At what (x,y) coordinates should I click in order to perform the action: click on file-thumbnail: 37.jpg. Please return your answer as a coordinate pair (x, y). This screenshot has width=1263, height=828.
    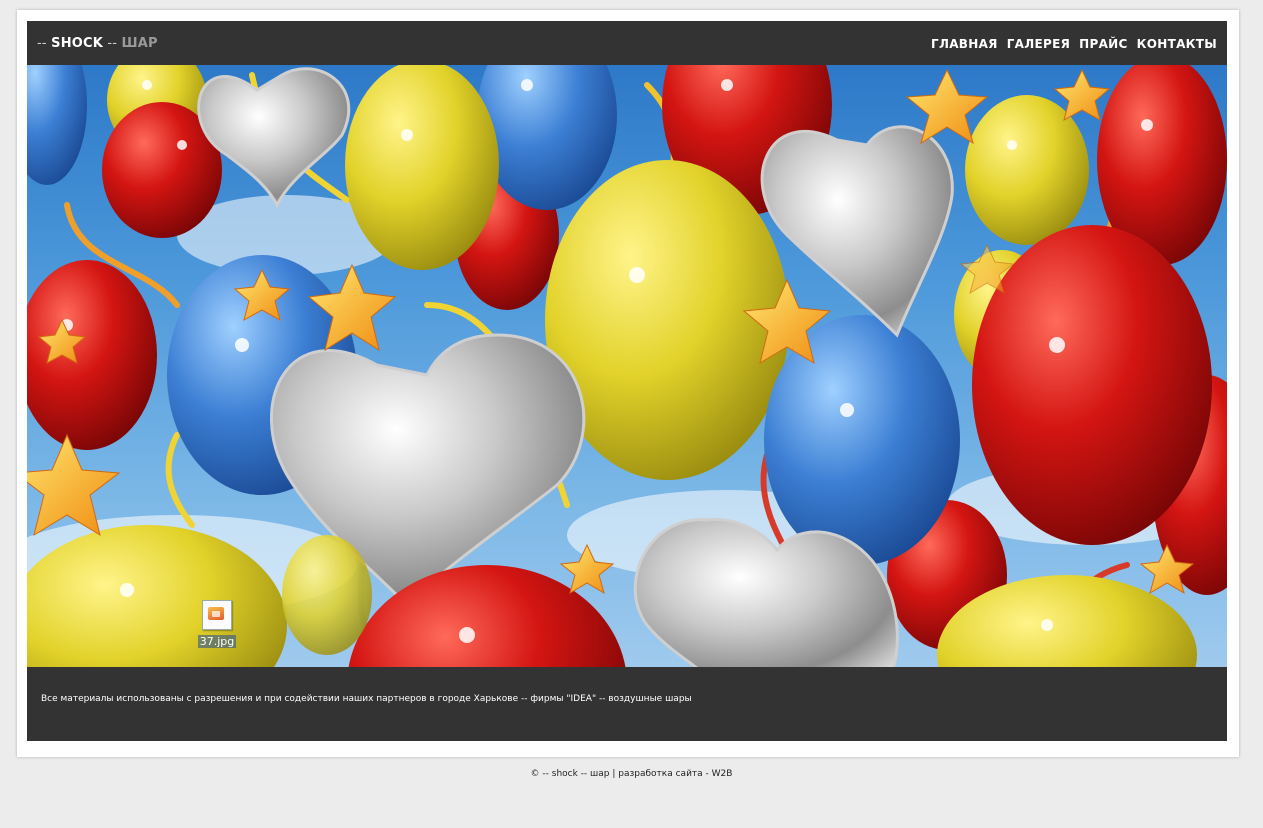
    Looking at the image, I should click on (217, 624).